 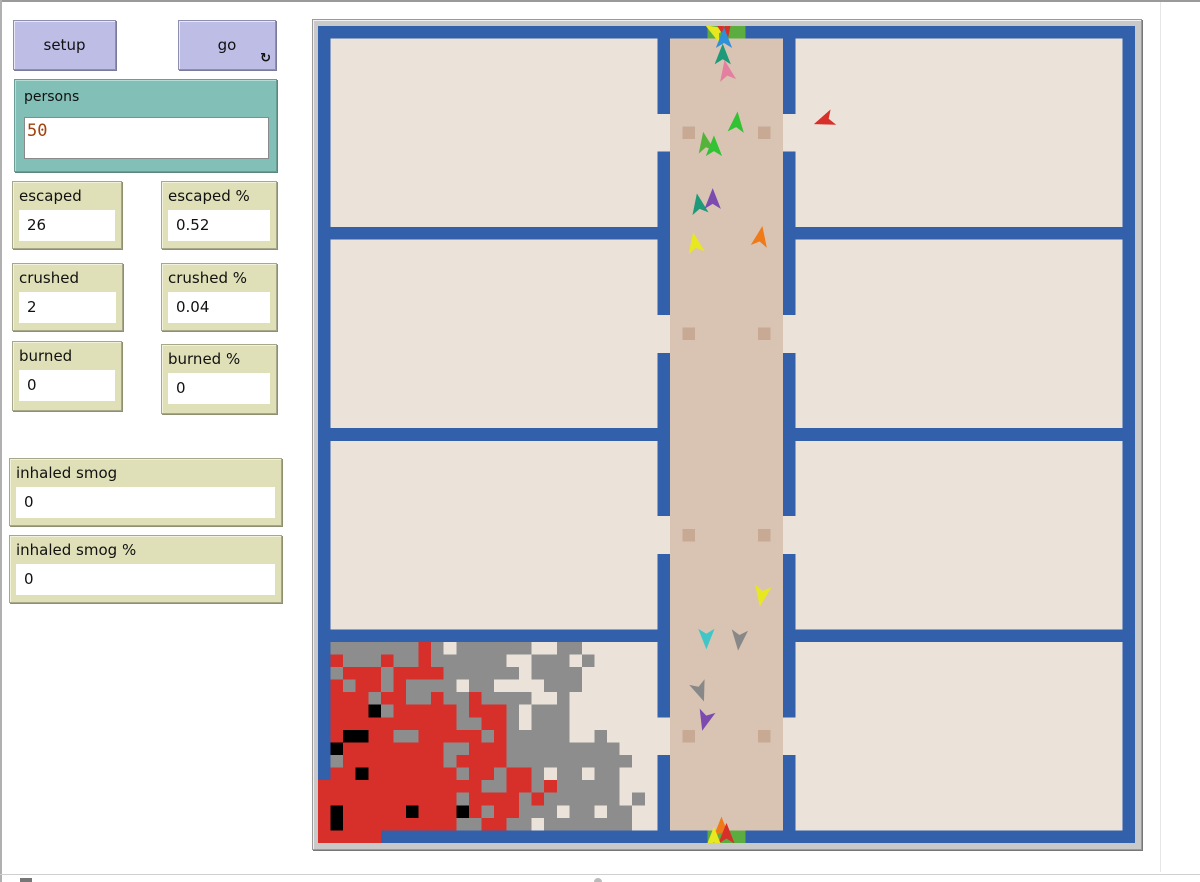 What do you see at coordinates (146, 138) in the screenshot?
I see `persons-input: 50` at bounding box center [146, 138].